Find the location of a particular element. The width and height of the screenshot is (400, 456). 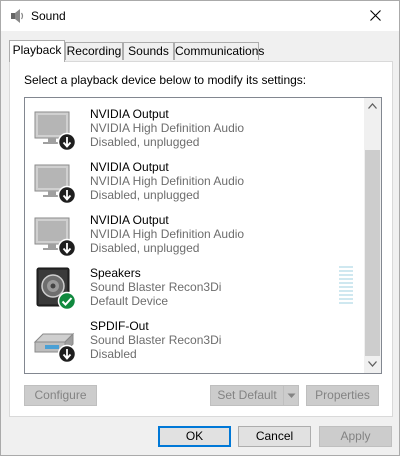

properties-button: Properties is located at coordinates (342, 395).